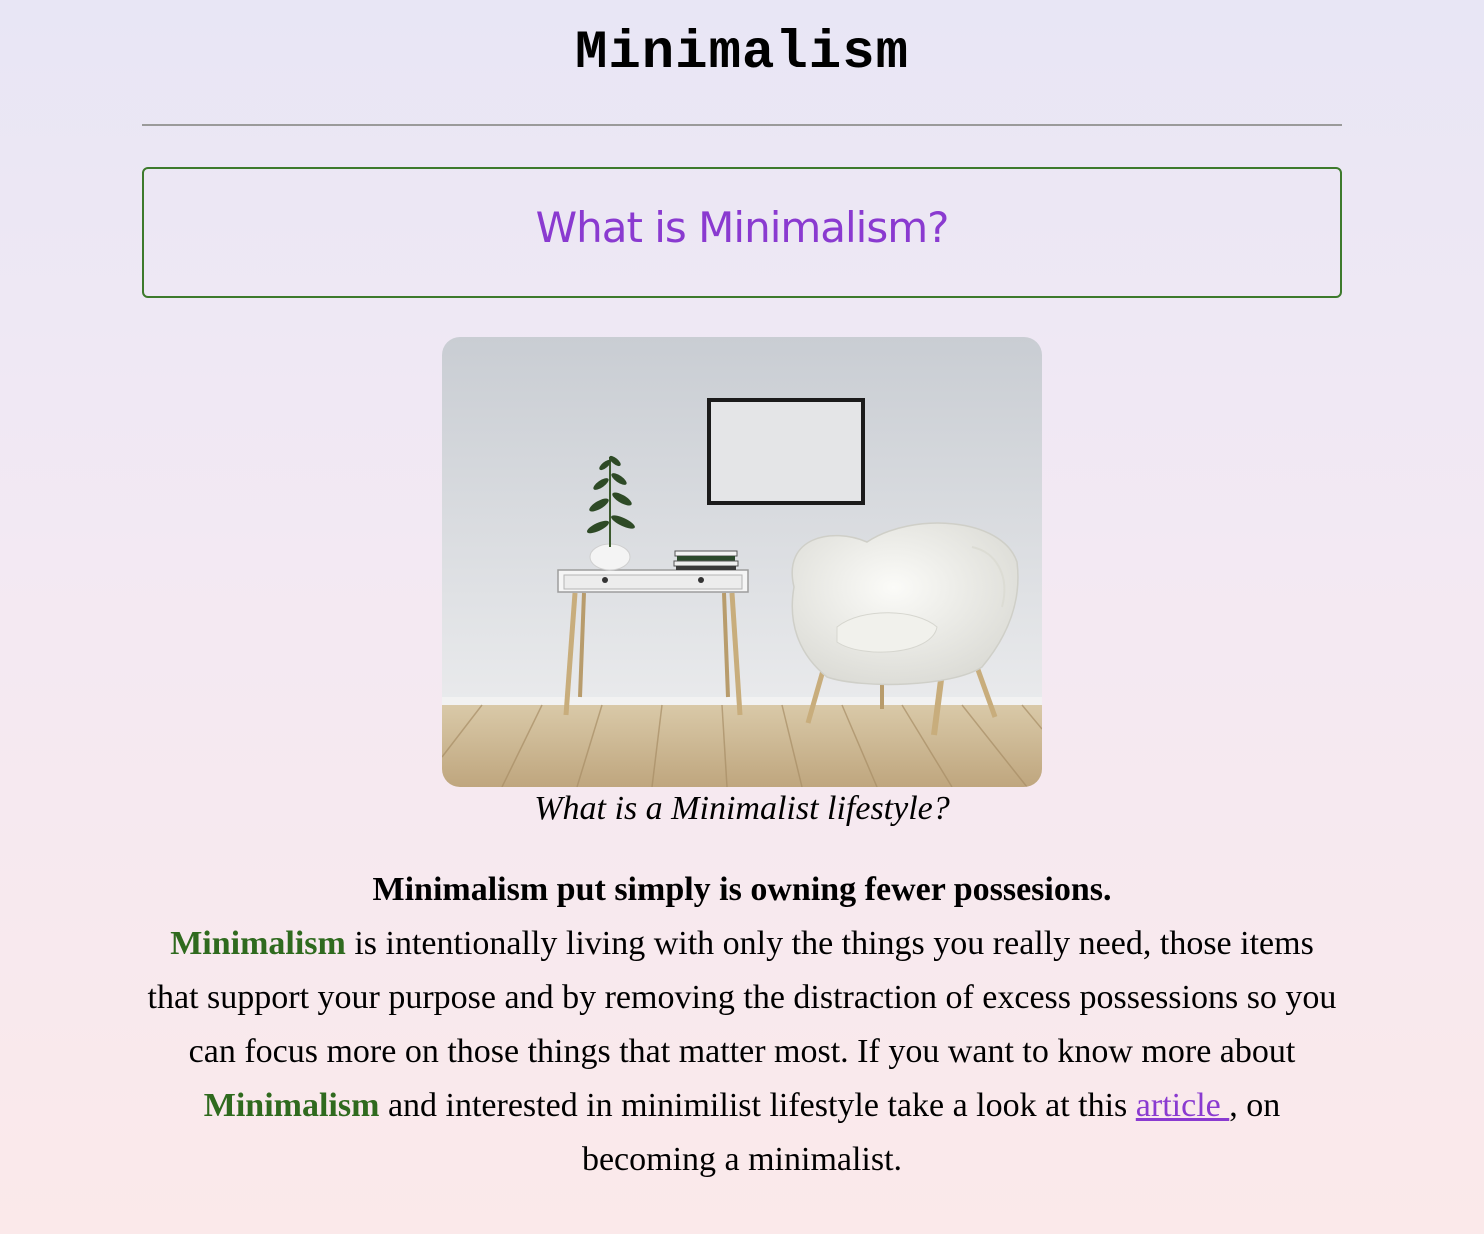 Image resolution: width=1484 pixels, height=1234 pixels. Describe the element at coordinates (742, 53) in the screenshot. I see `page-title: Minimalism` at that location.